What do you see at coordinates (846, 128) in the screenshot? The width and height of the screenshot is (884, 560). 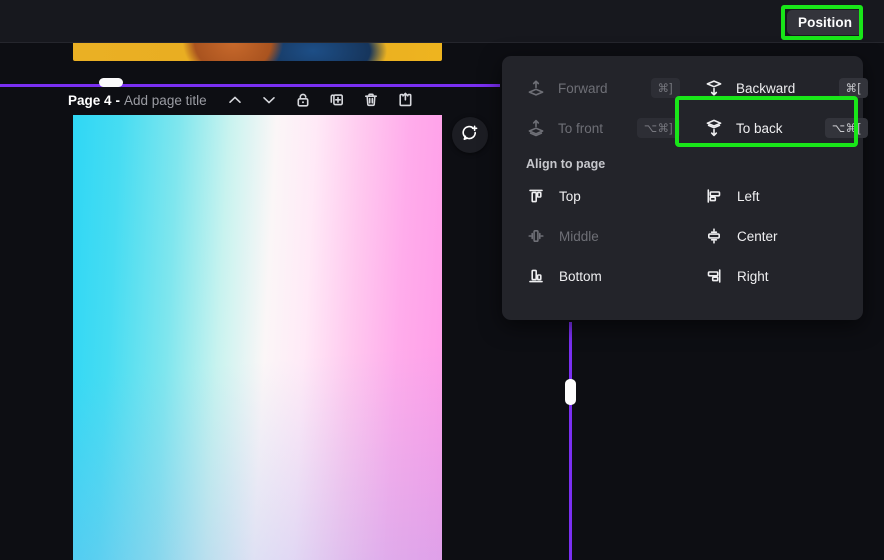 I see `menu-item-to-back-shortcut: ⌥⌘[` at bounding box center [846, 128].